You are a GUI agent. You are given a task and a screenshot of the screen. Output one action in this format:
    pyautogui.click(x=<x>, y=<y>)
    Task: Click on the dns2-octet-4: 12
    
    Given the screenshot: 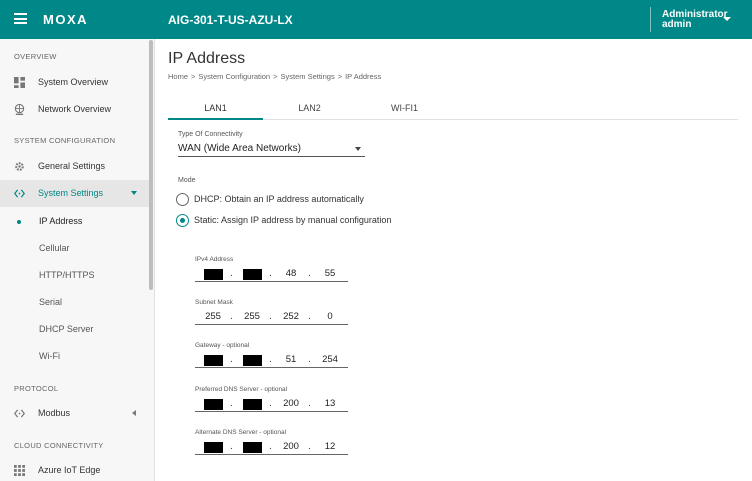 What is the action you would take?
    pyautogui.click(x=330, y=447)
    